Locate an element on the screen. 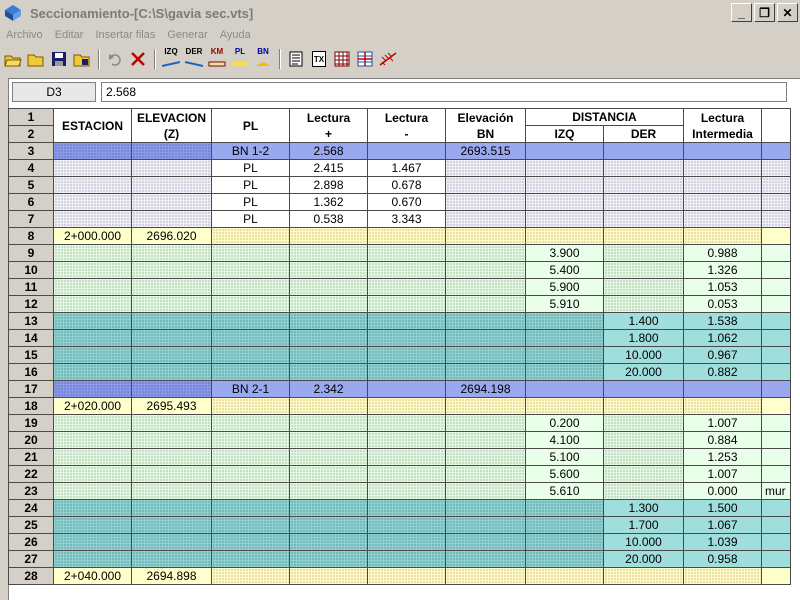 This screenshot has width=800, height=600. row-number: 5 is located at coordinates (31, 185).